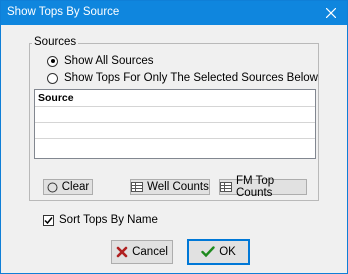 The height and width of the screenshot is (274, 348). Describe the element at coordinates (150, 252) in the screenshot. I see `cancel-button-label: Cancel` at that location.